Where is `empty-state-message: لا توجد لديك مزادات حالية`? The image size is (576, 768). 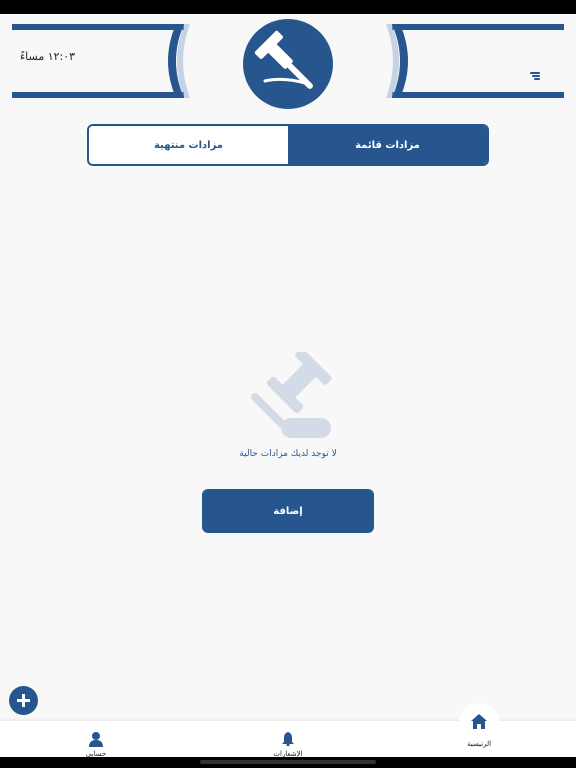
empty-state-message: لا توجد لديك مزادات حالية is located at coordinates (288, 454).